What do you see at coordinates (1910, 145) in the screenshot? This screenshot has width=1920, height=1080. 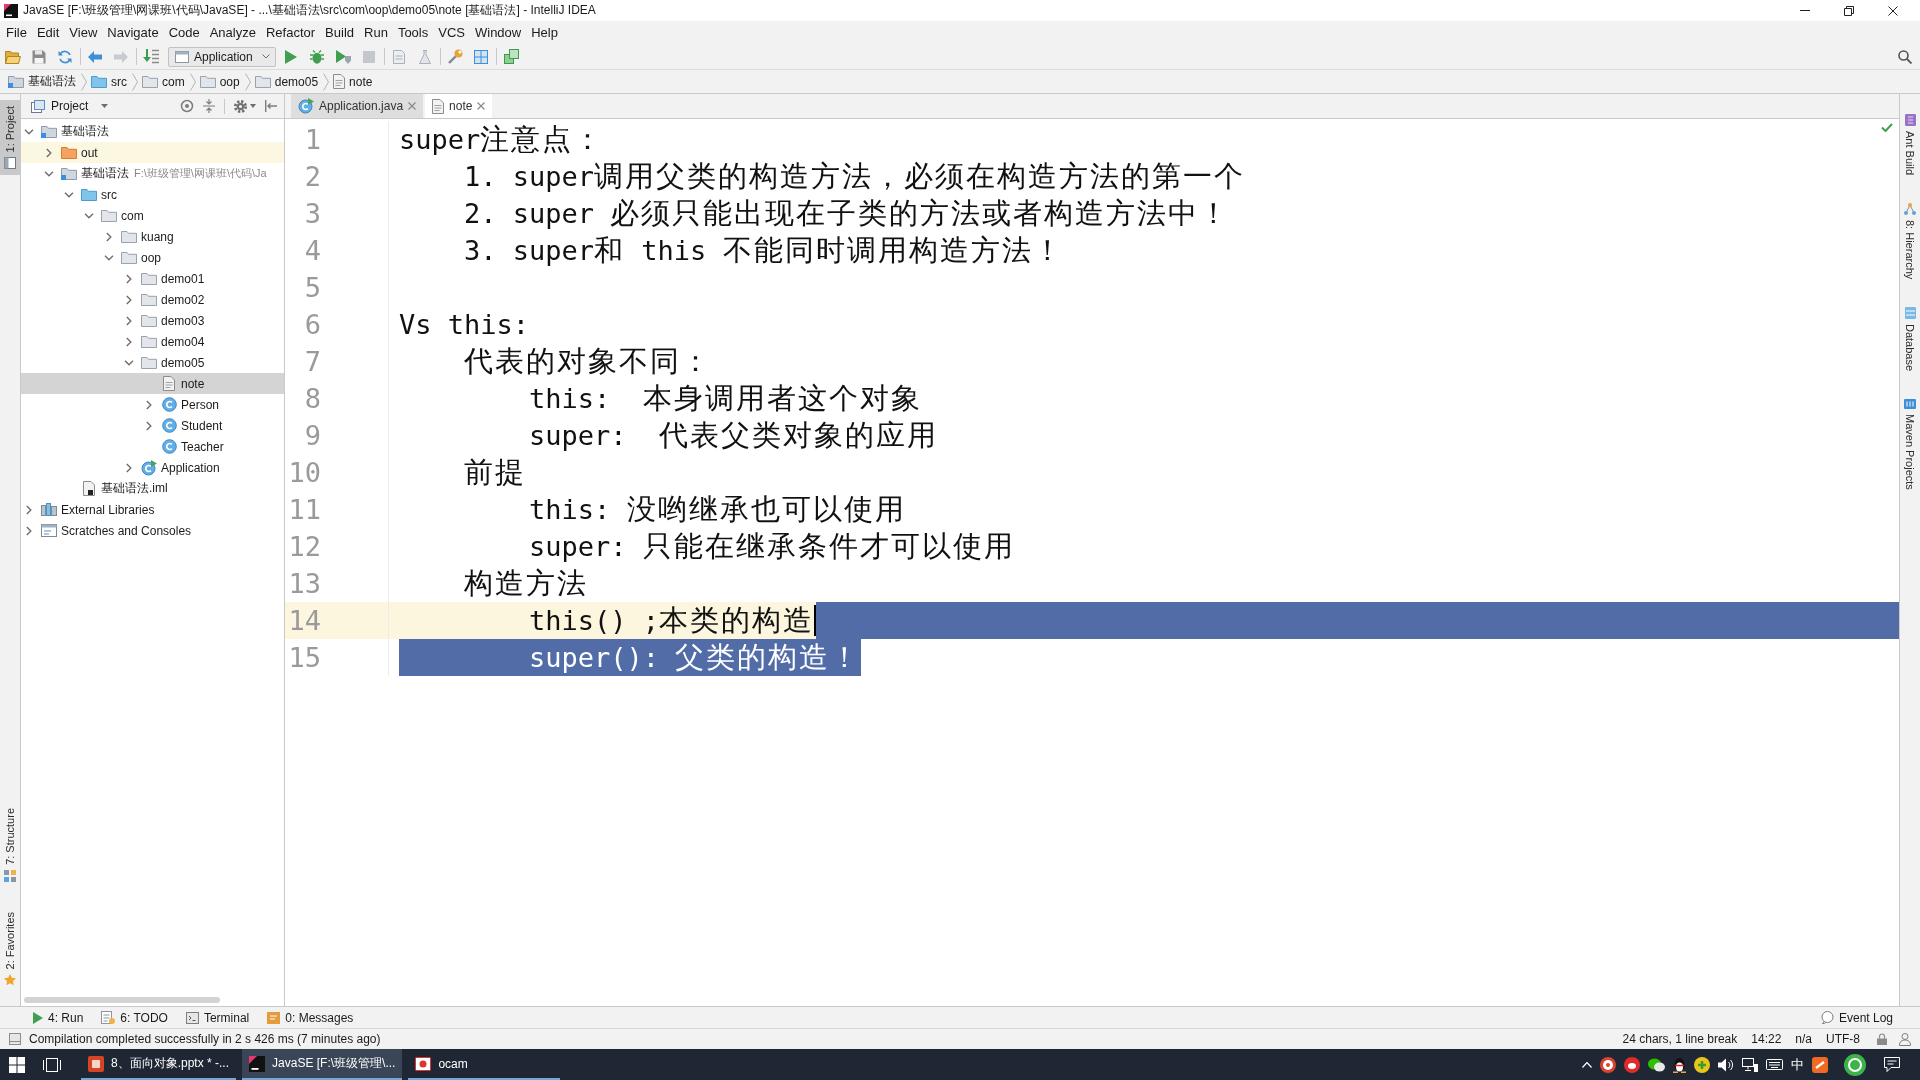 I see `tool-window-button: Ant Build` at bounding box center [1910, 145].